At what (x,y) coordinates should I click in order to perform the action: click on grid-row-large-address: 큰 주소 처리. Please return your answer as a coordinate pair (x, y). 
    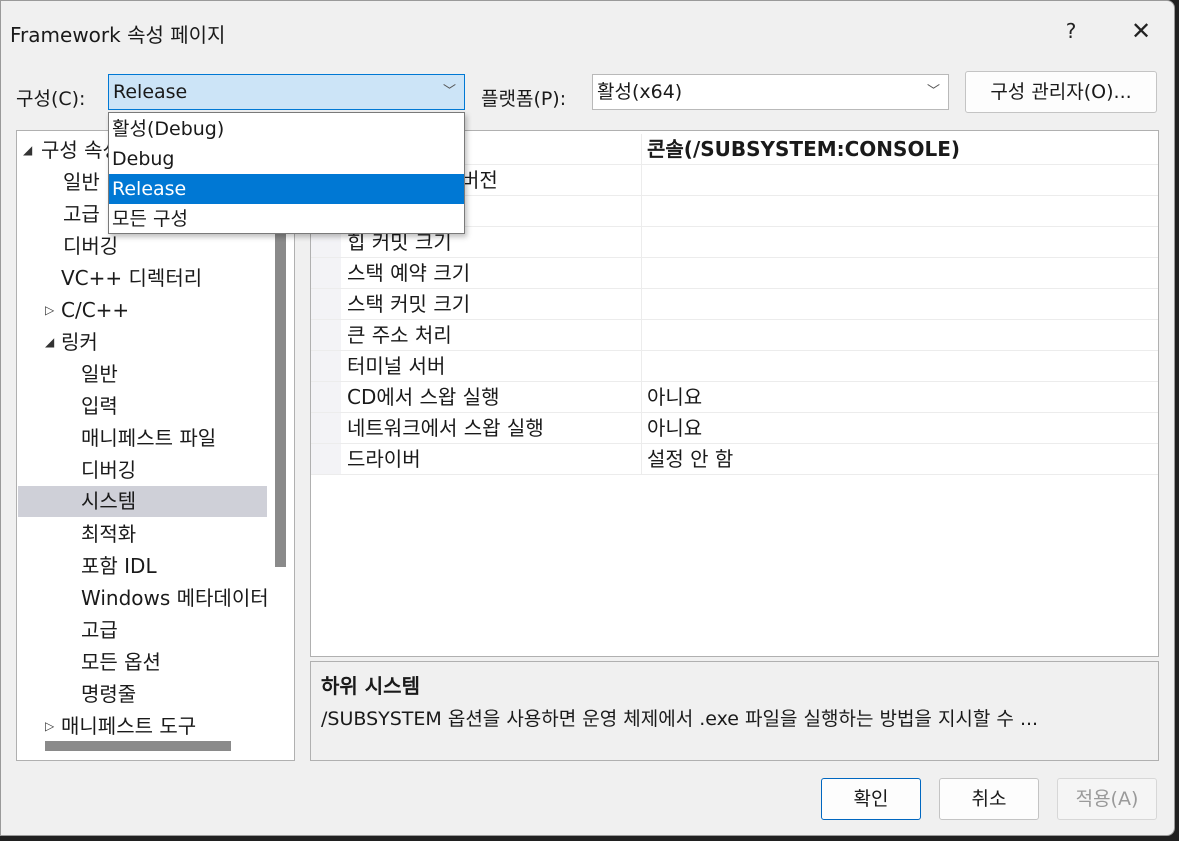
    Looking at the image, I should click on (734, 335).